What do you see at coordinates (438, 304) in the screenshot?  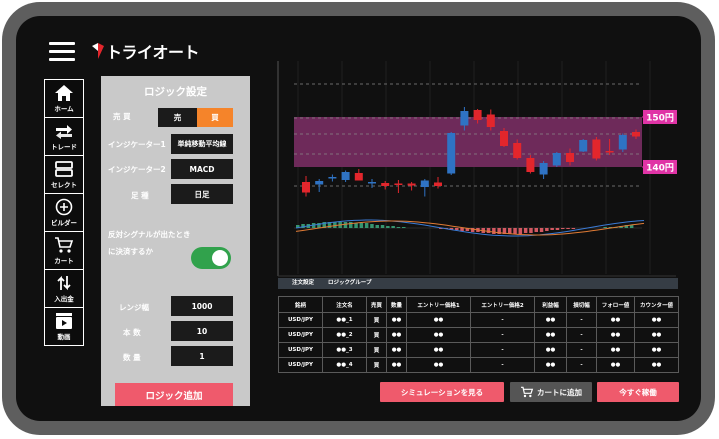 I see `column-header: エントリー価格1` at bounding box center [438, 304].